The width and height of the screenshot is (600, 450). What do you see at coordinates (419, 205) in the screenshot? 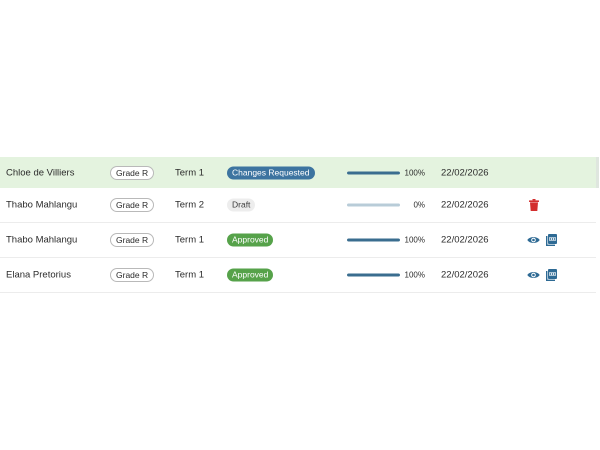
I see `progress-percent: 0%` at bounding box center [419, 205].